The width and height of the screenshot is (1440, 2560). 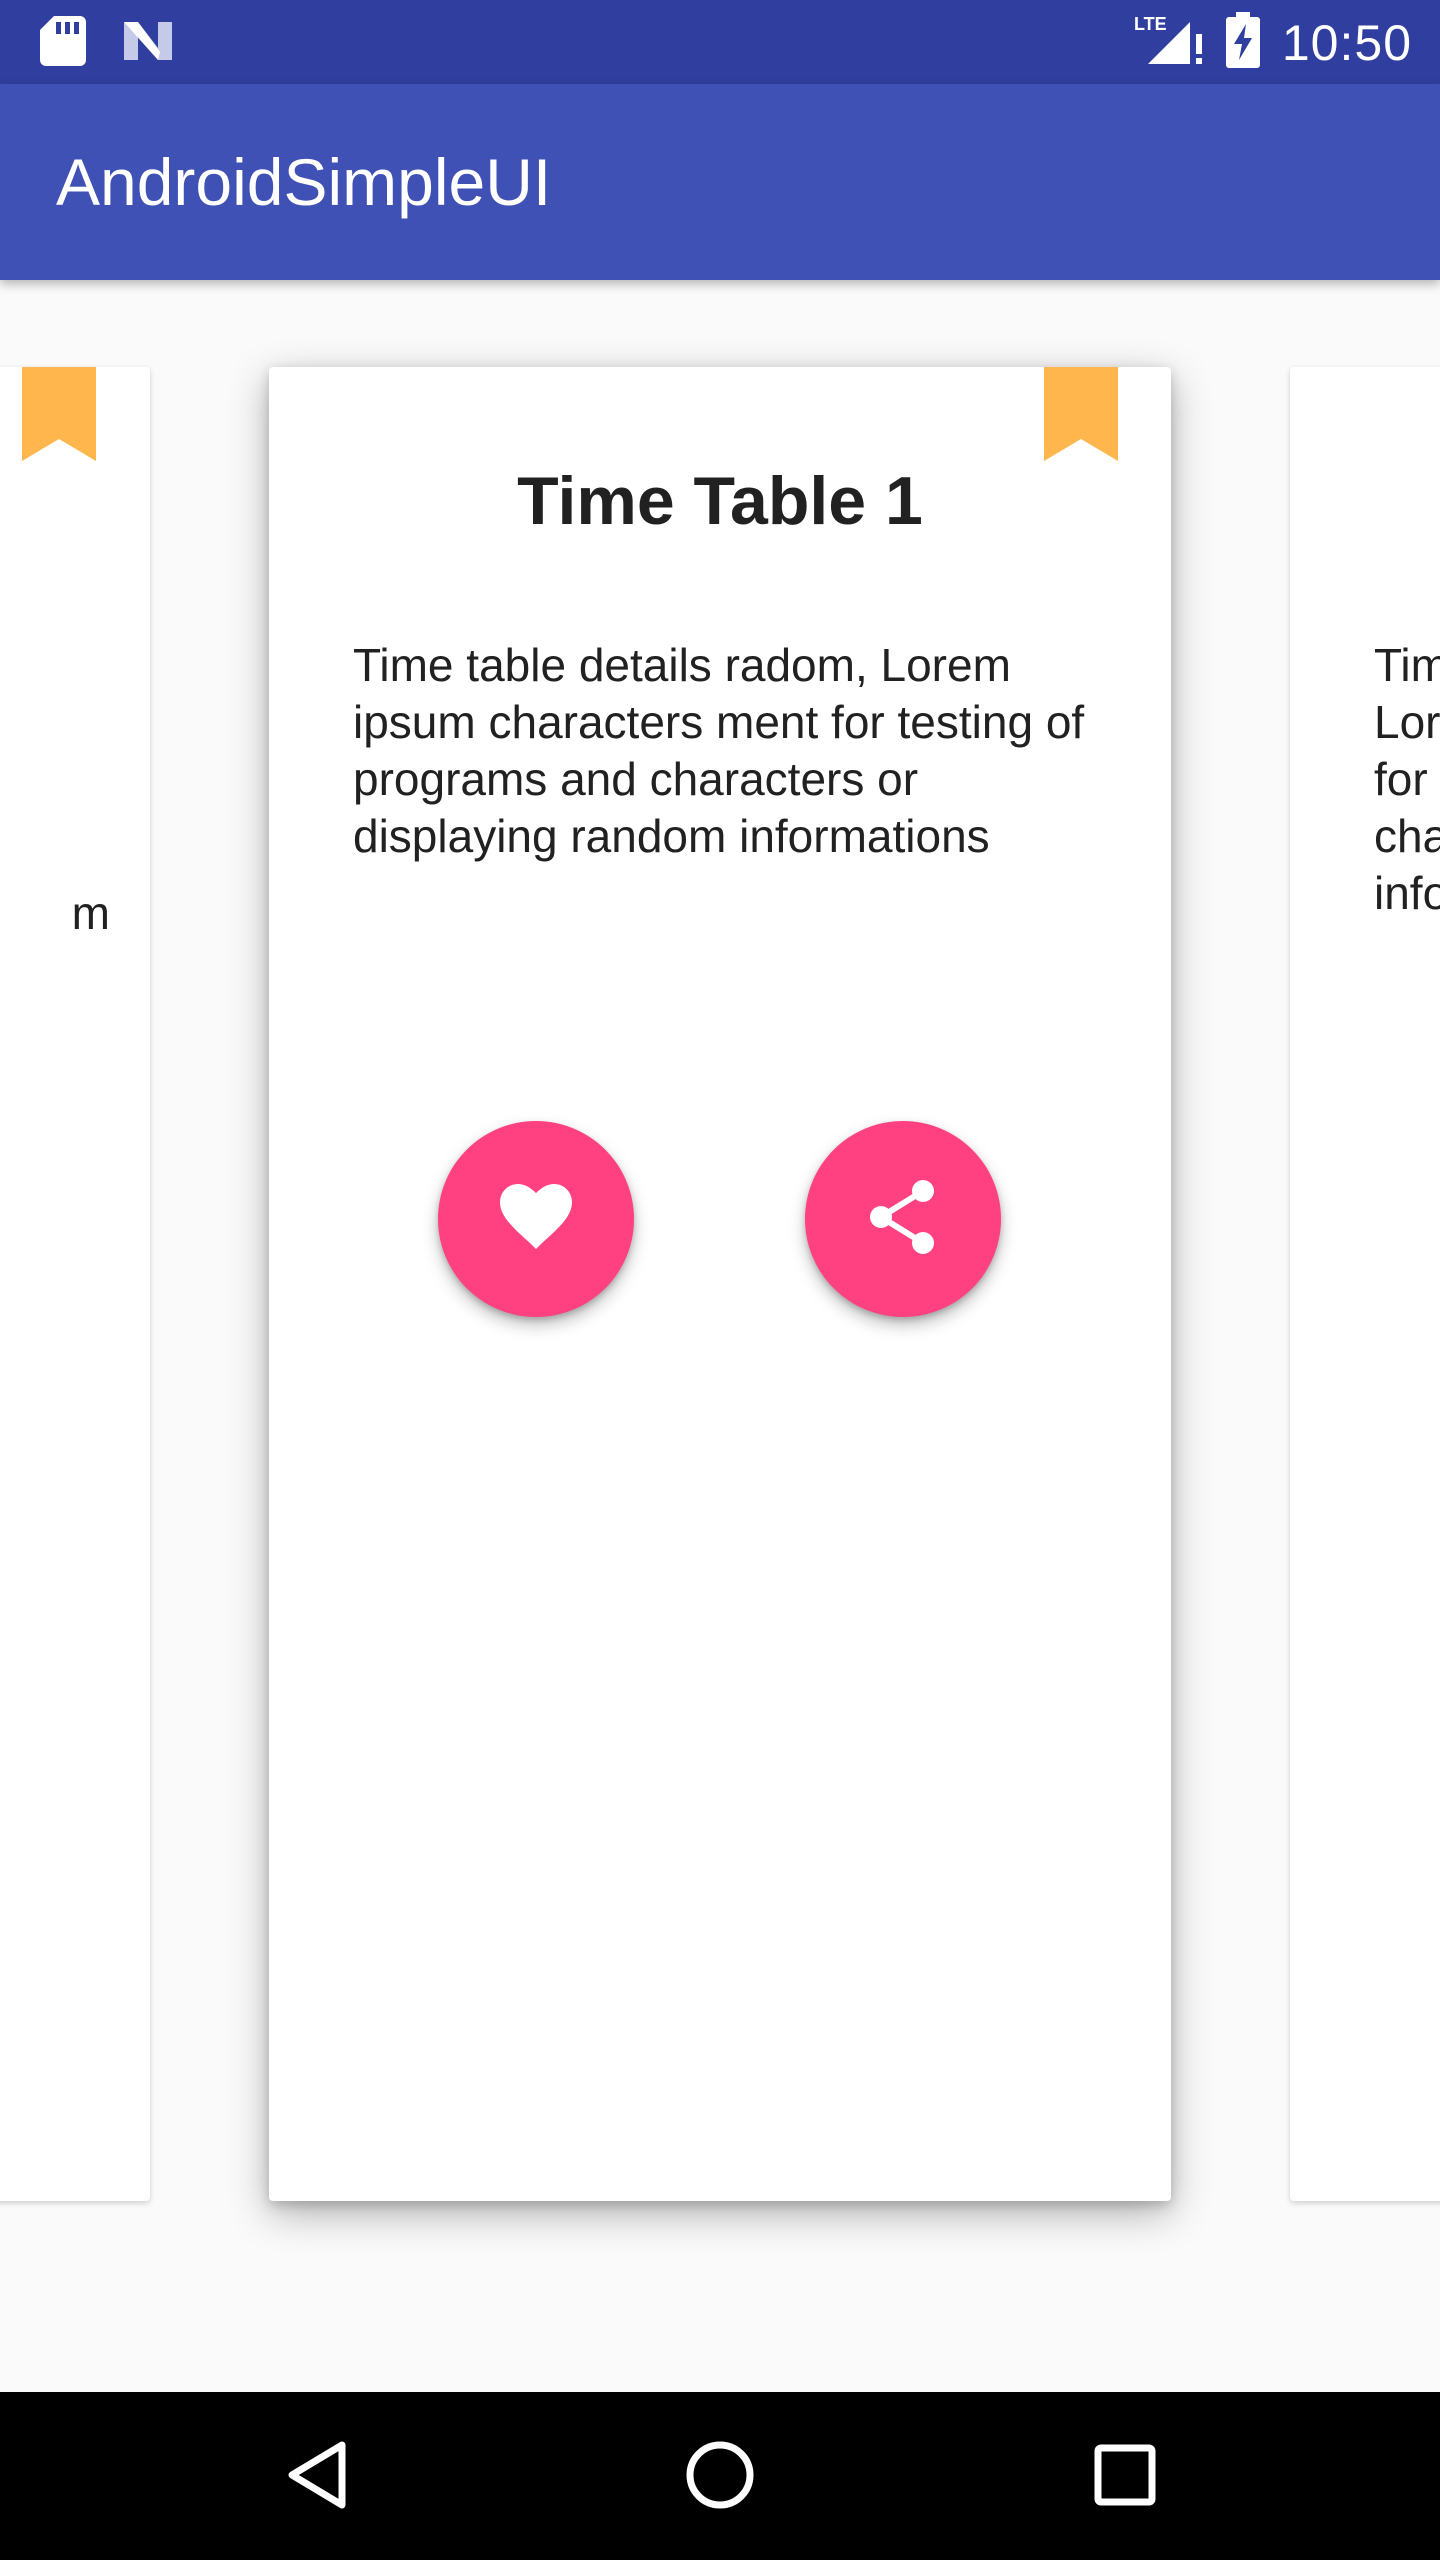 I want to click on share-button, so click(x=903, y=1219).